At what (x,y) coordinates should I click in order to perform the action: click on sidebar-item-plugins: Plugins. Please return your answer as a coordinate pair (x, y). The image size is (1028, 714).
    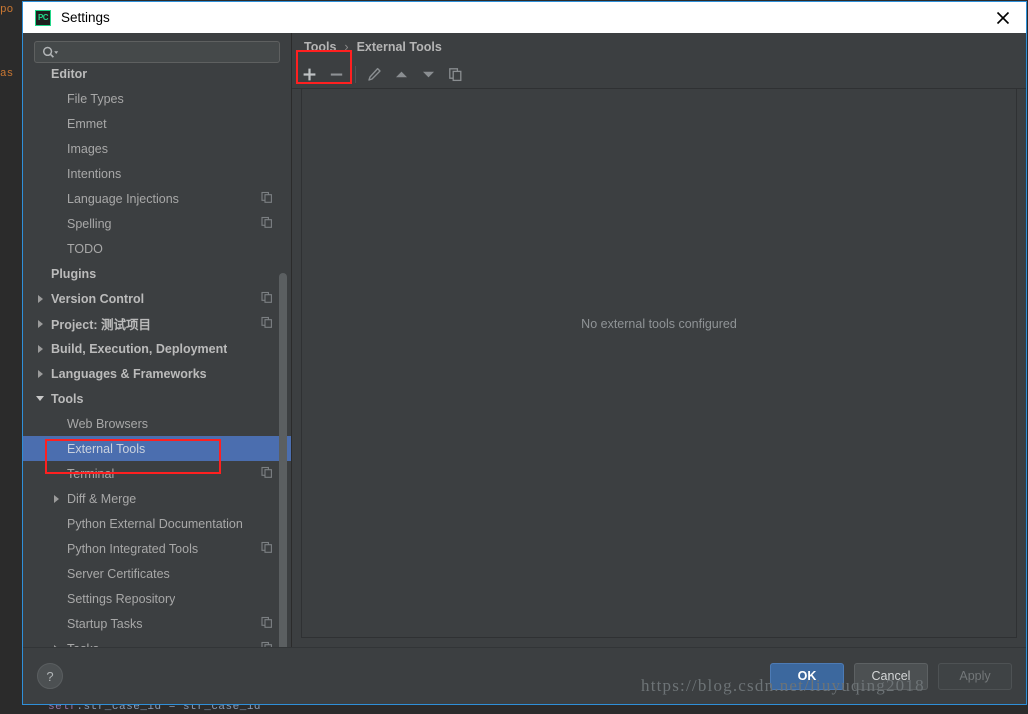
    Looking at the image, I should click on (157, 273).